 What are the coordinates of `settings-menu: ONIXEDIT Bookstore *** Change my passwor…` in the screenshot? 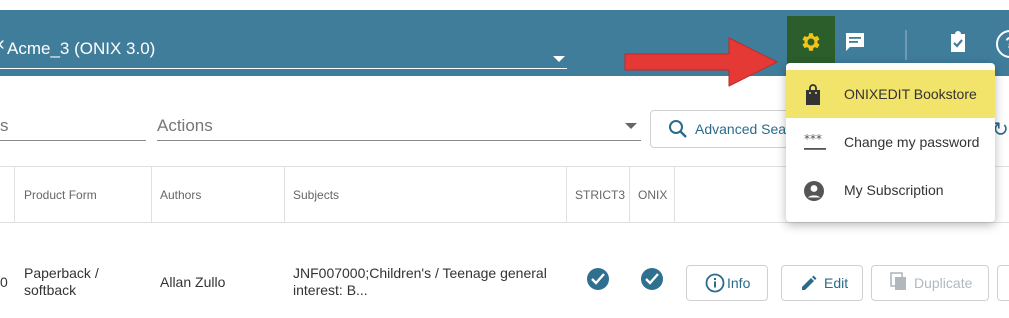 It's located at (890, 142).